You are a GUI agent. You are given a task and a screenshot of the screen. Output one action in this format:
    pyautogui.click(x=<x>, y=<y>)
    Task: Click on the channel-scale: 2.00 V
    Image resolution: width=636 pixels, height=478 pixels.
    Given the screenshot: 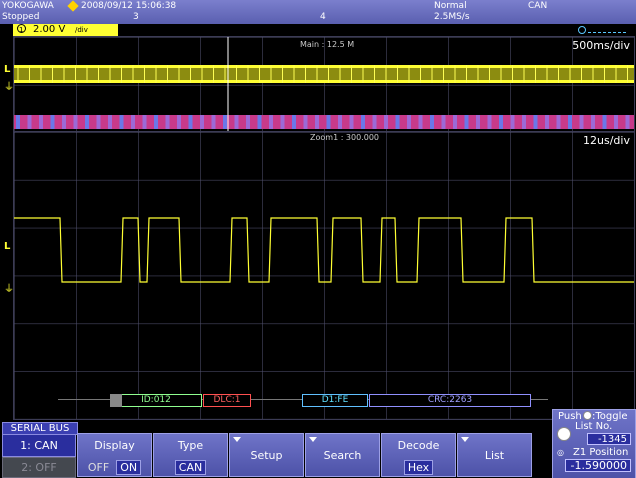 What is the action you would take?
    pyautogui.click(x=49, y=29)
    